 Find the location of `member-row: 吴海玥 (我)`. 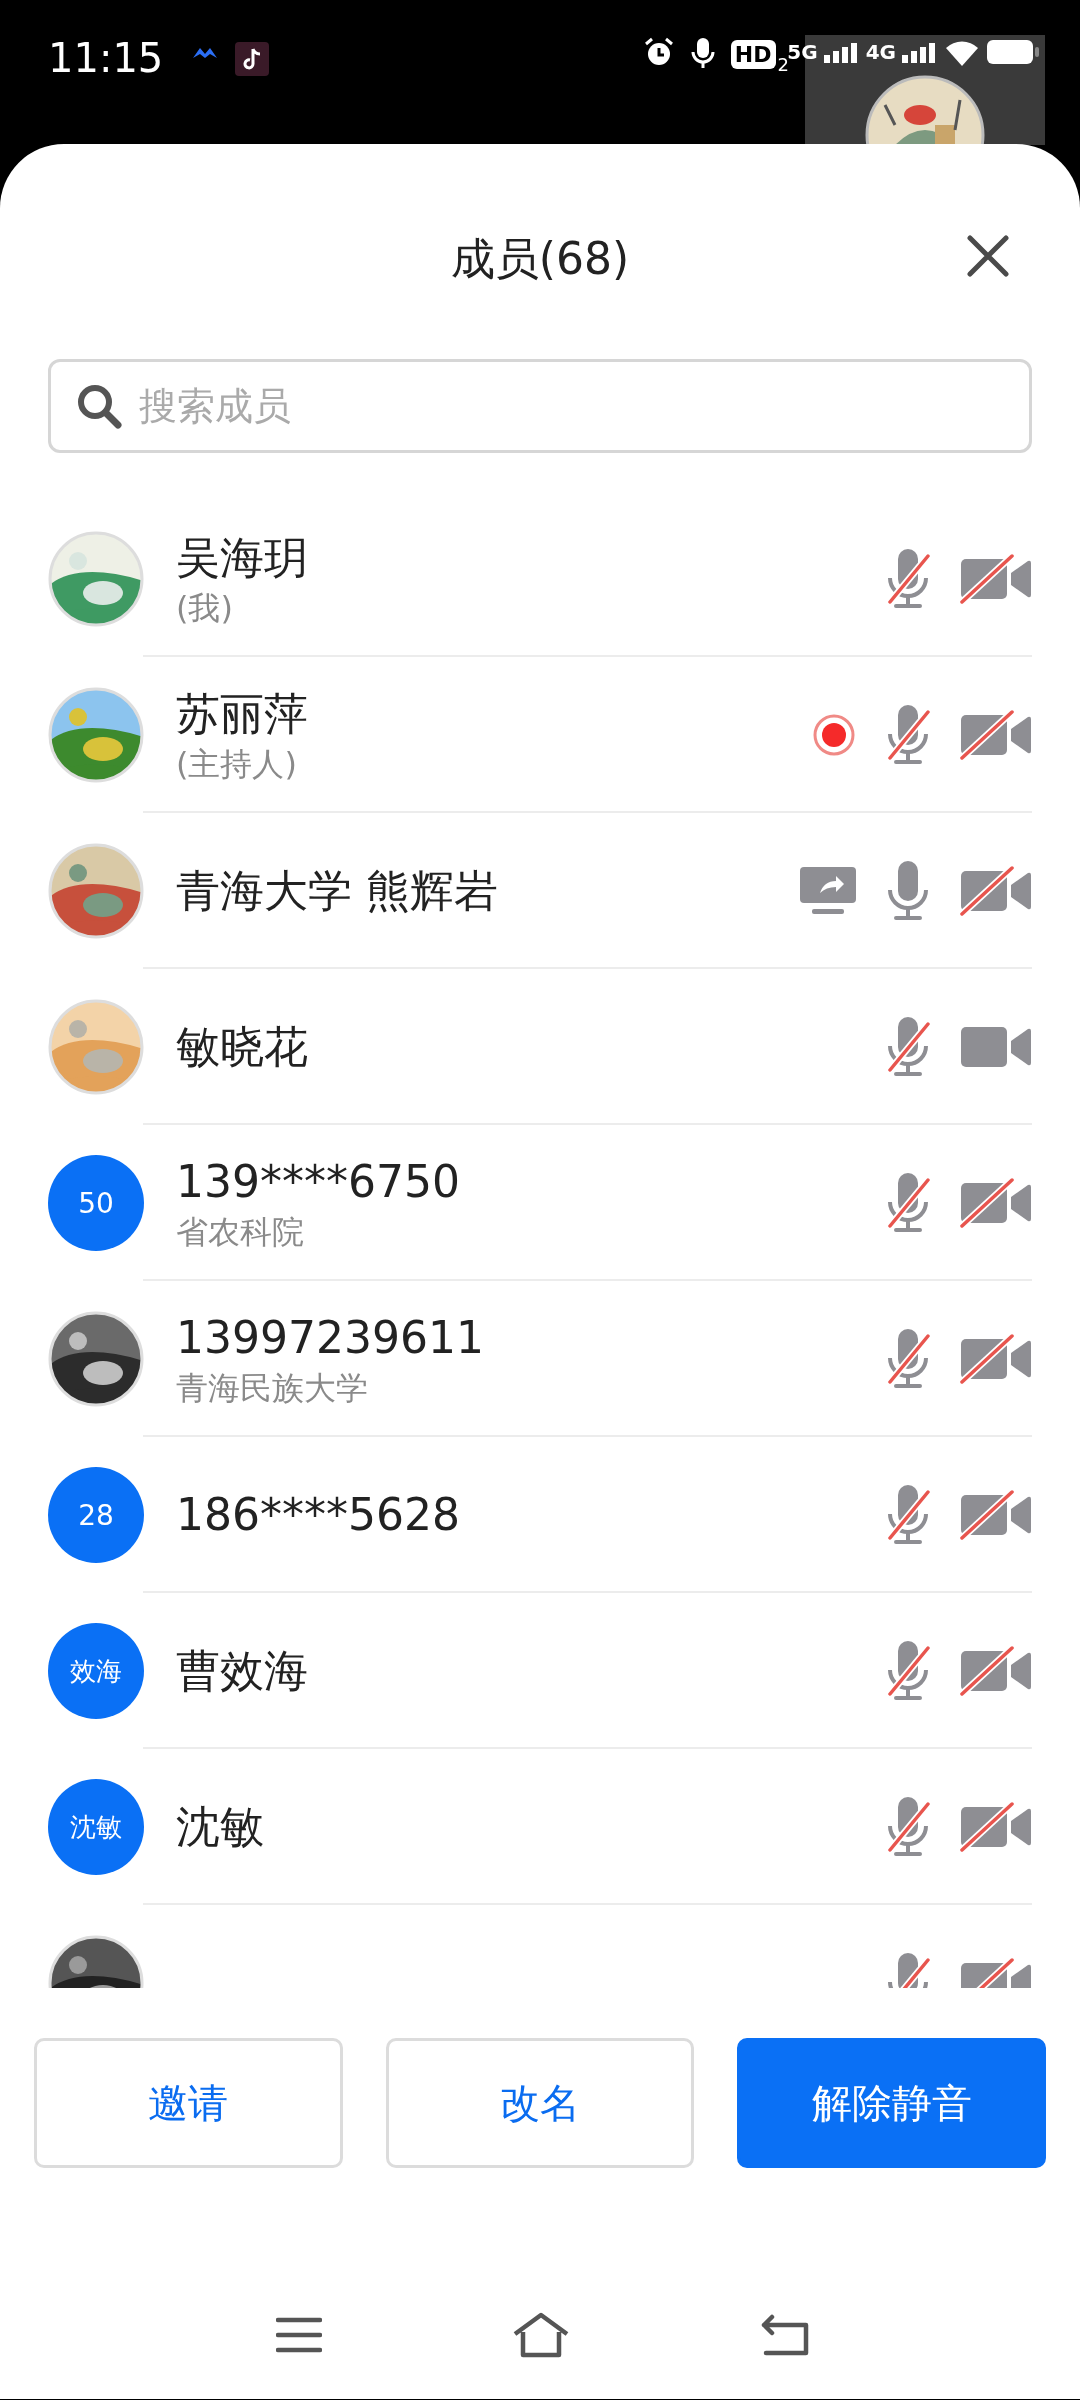

member-row: 吴海玥 (我) is located at coordinates (540, 579).